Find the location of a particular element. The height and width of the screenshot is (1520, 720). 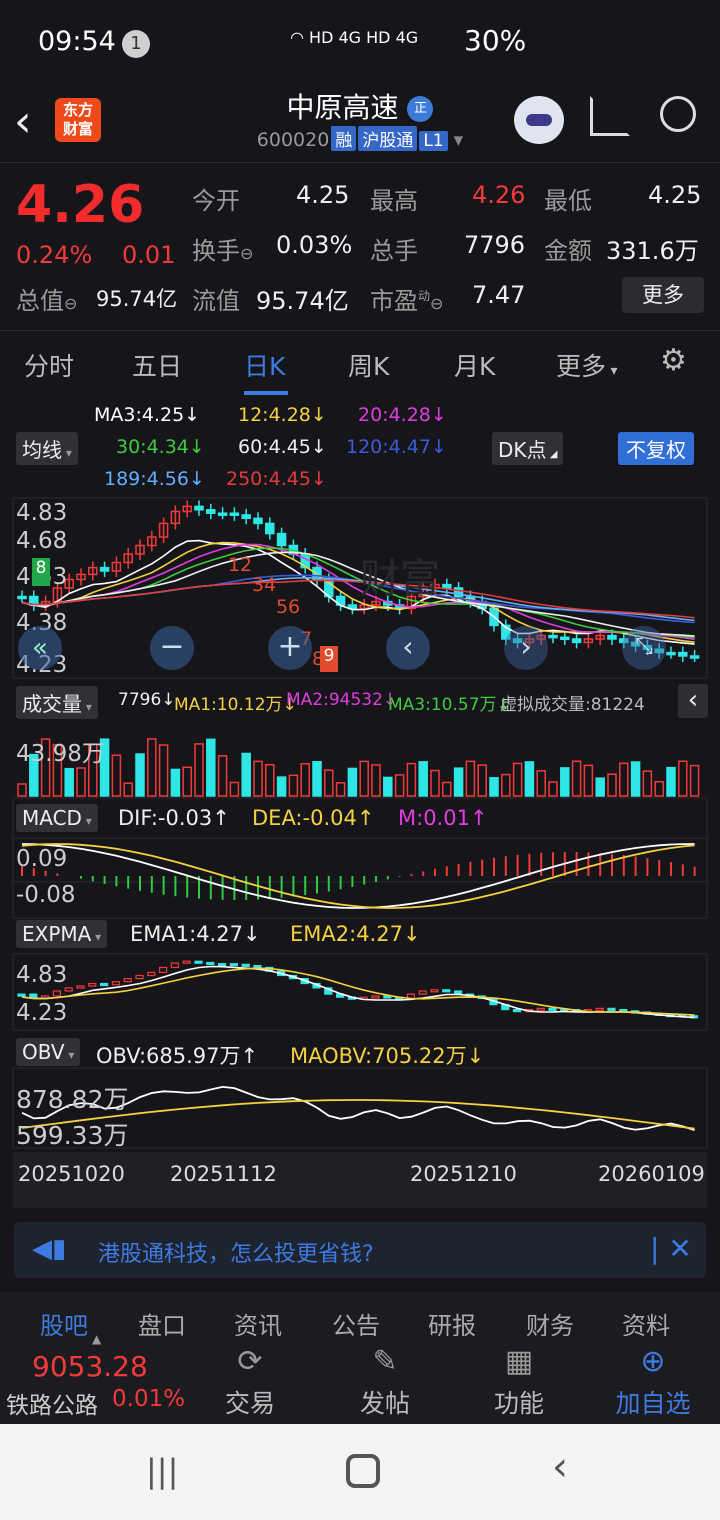

collapse-panel-icon: ‹ is located at coordinates (693, 701).